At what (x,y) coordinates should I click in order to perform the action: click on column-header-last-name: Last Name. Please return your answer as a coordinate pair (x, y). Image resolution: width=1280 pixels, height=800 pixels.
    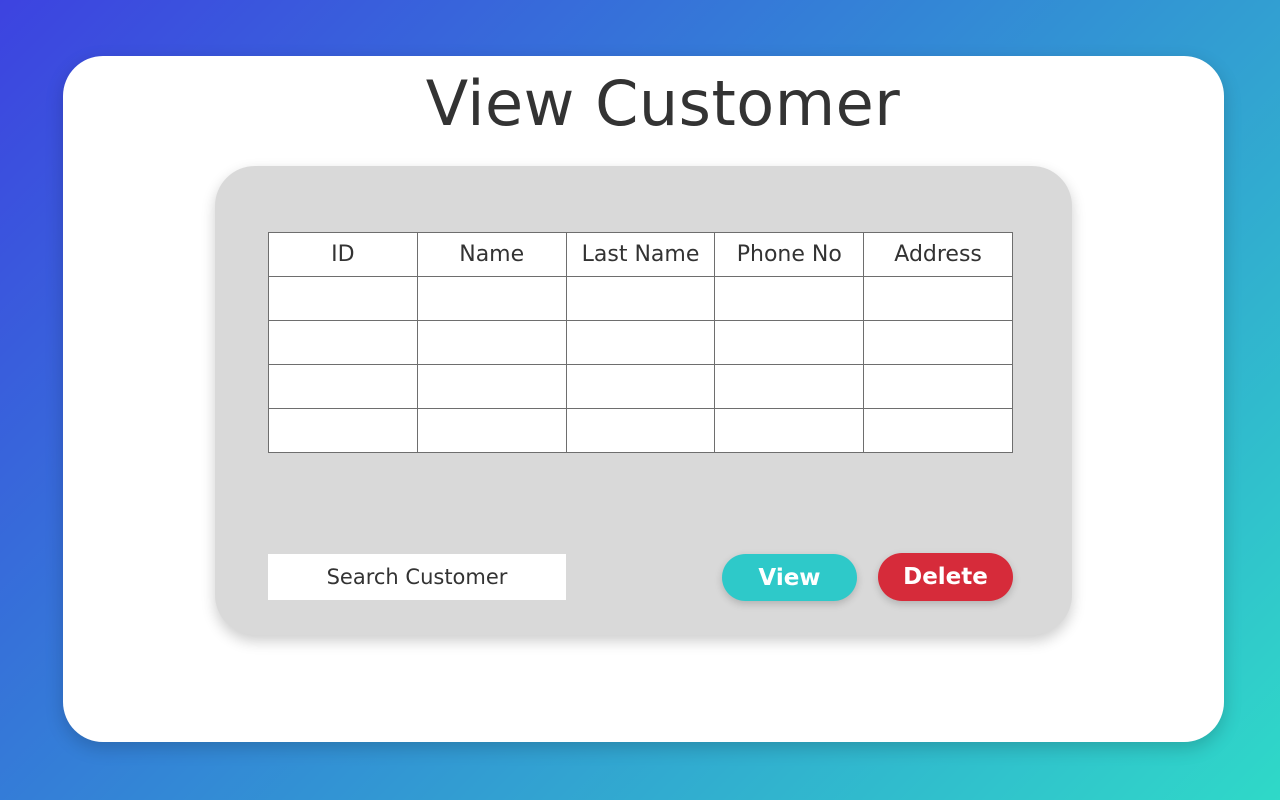
    Looking at the image, I should click on (640, 254).